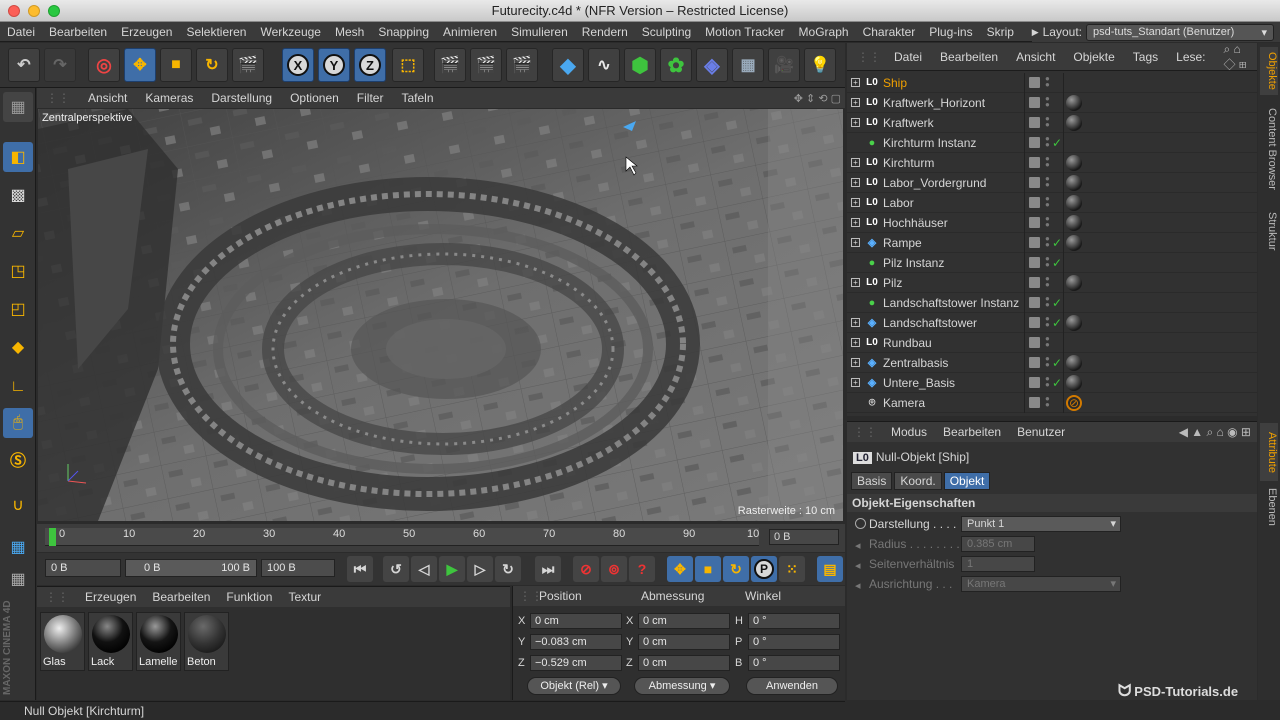  What do you see at coordinates (794, 663) in the screenshot?
I see `rotation-b-field: 0 °` at bounding box center [794, 663].